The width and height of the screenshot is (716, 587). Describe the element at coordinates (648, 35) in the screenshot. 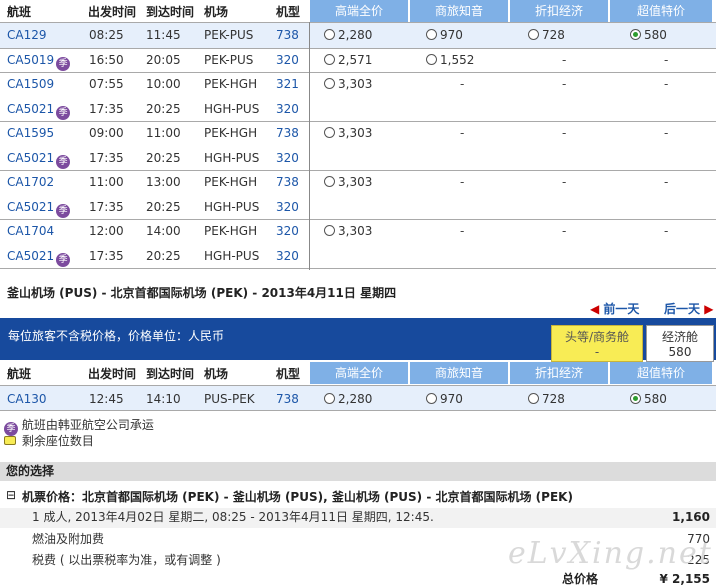

I see `fare-option: 580` at that location.